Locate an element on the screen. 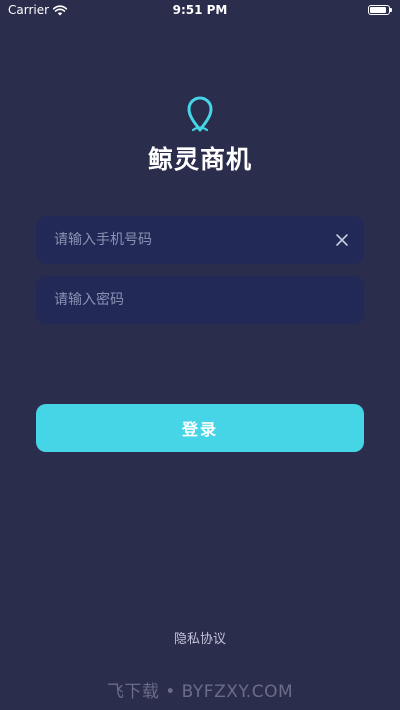 This screenshot has width=400, height=710. drop-pin-logo-icon is located at coordinates (200, 114).